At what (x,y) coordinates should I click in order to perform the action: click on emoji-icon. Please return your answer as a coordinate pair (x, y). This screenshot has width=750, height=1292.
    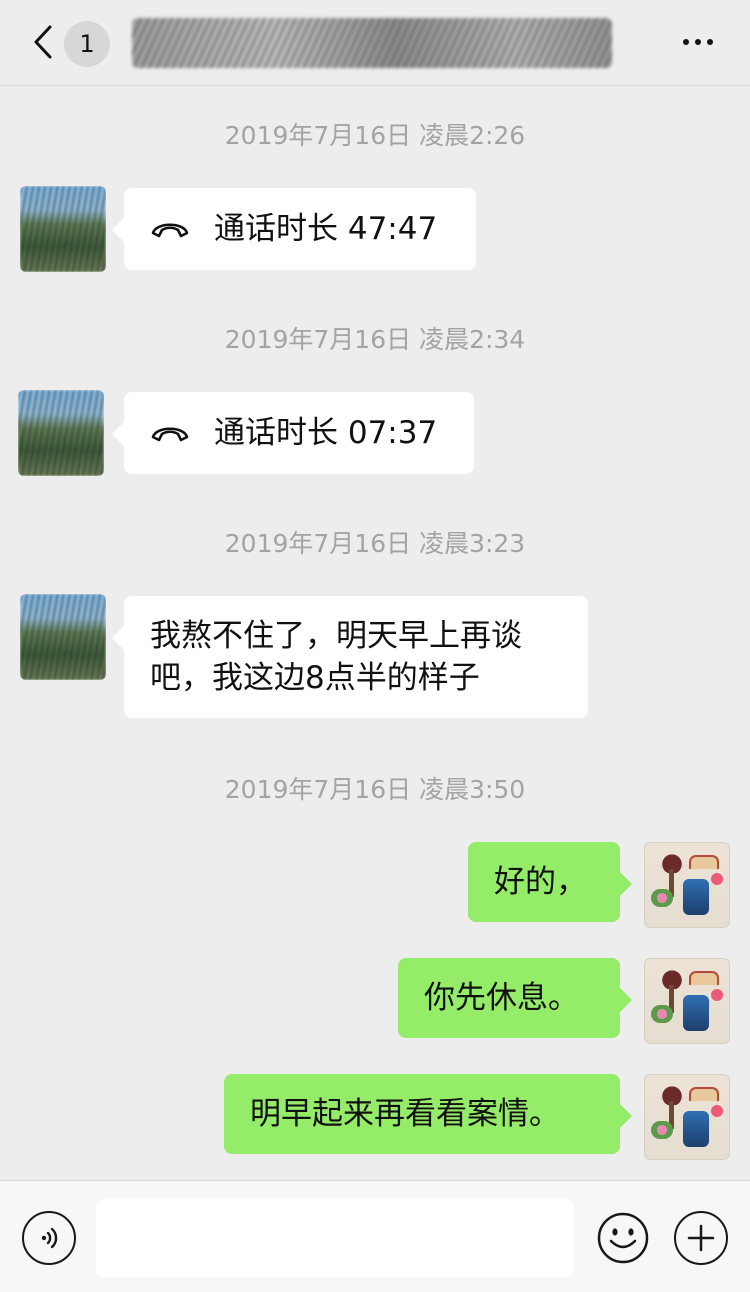
    Looking at the image, I should click on (623, 1238).